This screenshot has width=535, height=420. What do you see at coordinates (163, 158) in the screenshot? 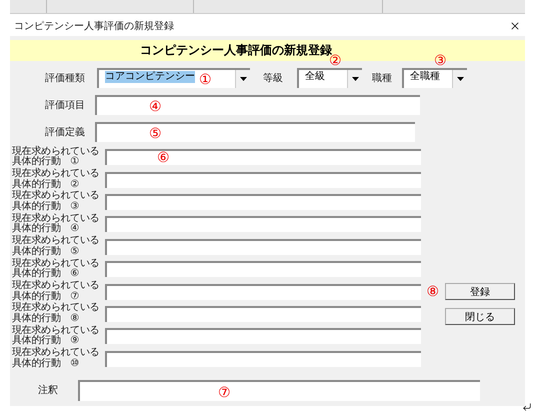
I see `annotation-number: ⑥` at bounding box center [163, 158].